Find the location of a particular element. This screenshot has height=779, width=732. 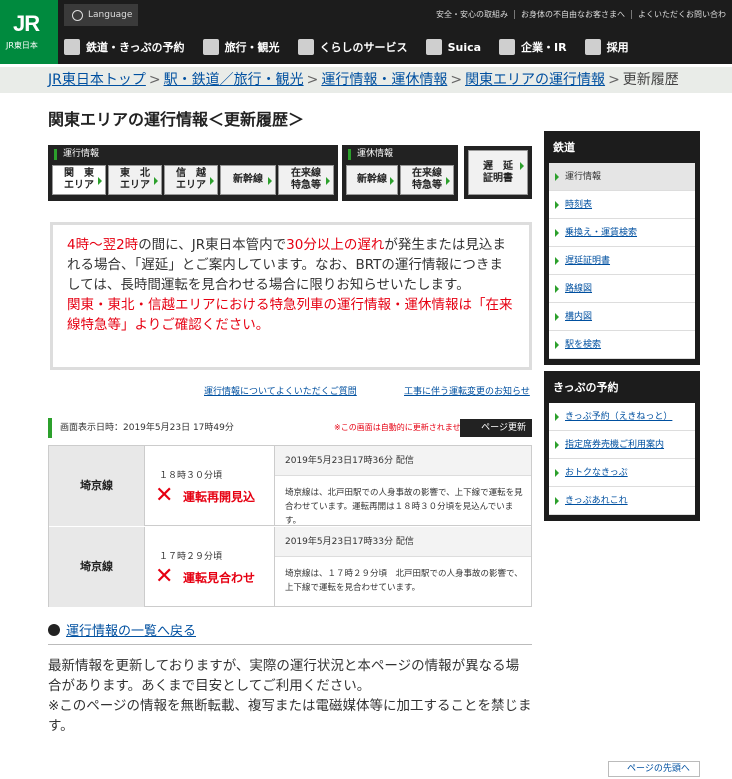

util-link-faq: よくいただくお問い合わ is located at coordinates (681, 14).